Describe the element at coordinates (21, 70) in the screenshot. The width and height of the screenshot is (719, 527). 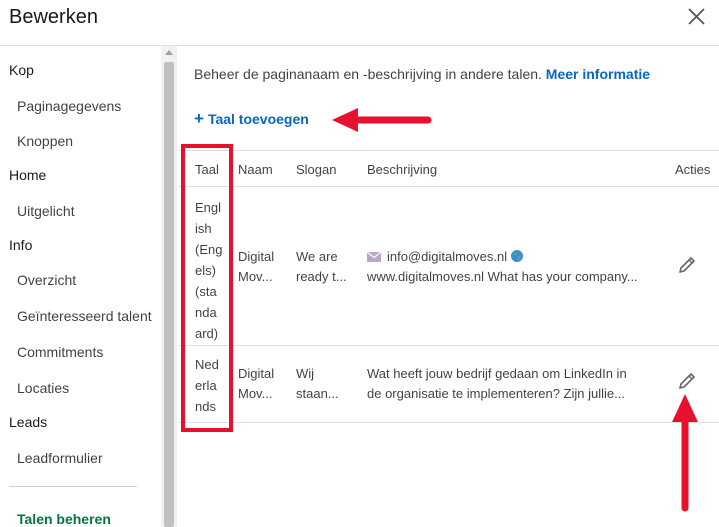
I see `sidebar-section-kop: Kop` at that location.